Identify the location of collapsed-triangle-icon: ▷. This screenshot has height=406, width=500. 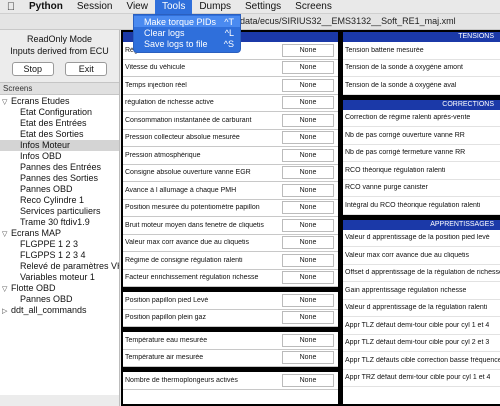
(6, 311).